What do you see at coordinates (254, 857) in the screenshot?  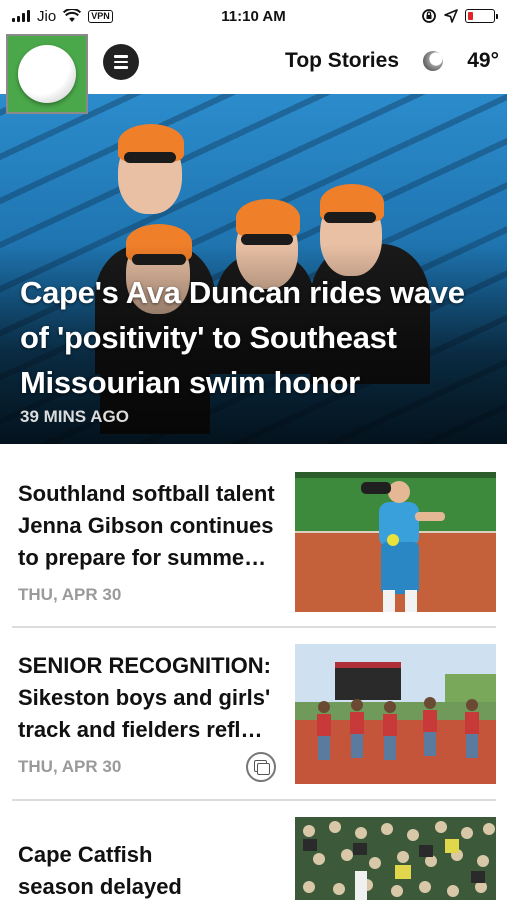 I see `list-item: Cape Catfish season delayed` at bounding box center [254, 857].